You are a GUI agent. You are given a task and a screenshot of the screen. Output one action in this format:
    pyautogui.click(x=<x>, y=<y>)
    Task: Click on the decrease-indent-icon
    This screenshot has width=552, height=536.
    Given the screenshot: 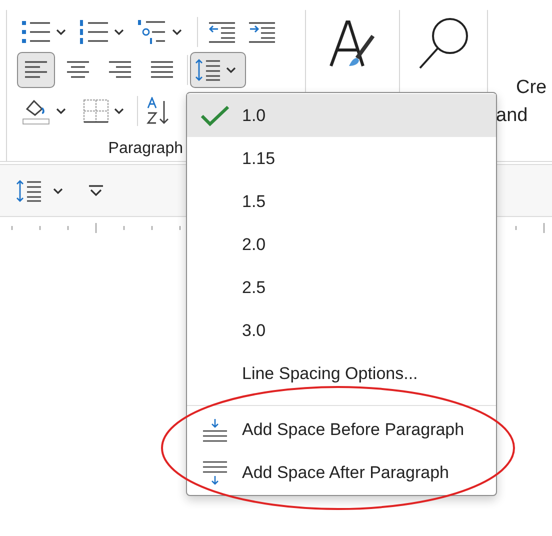 What is the action you would take?
    pyautogui.click(x=222, y=31)
    